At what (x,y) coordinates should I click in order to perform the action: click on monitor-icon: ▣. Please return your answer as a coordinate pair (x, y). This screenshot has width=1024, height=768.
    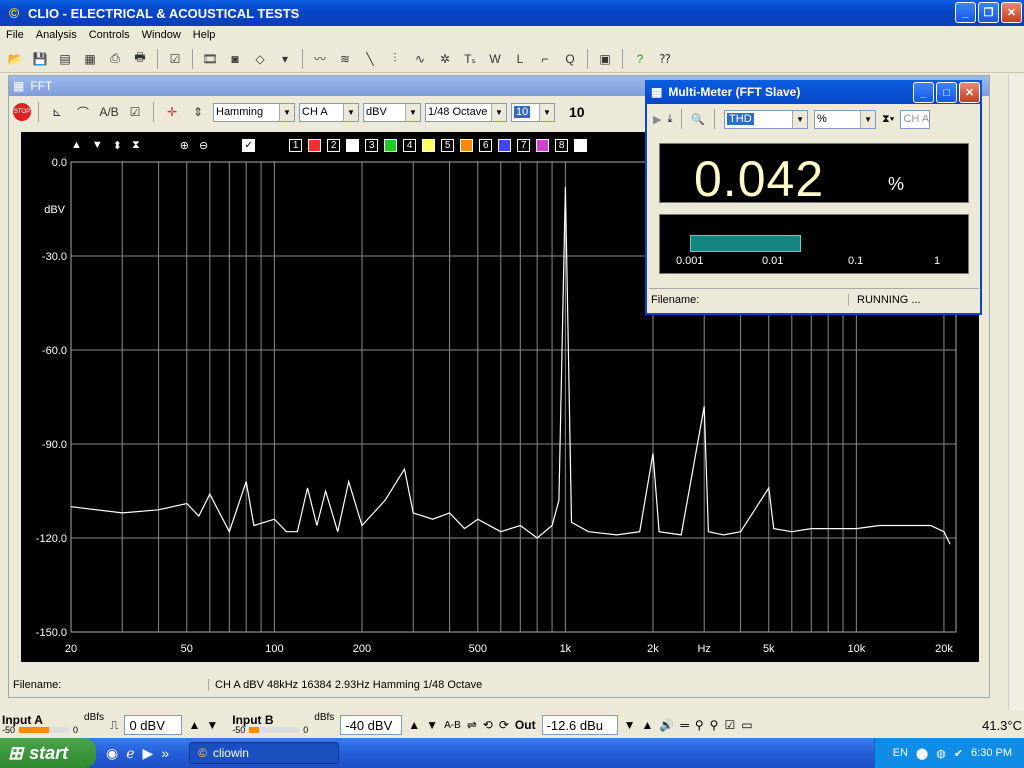
    Looking at the image, I should click on (605, 59).